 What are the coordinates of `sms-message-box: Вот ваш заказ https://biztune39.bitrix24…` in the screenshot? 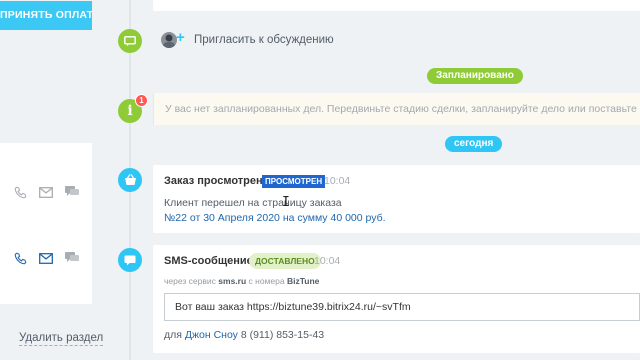 It's located at (402, 307).